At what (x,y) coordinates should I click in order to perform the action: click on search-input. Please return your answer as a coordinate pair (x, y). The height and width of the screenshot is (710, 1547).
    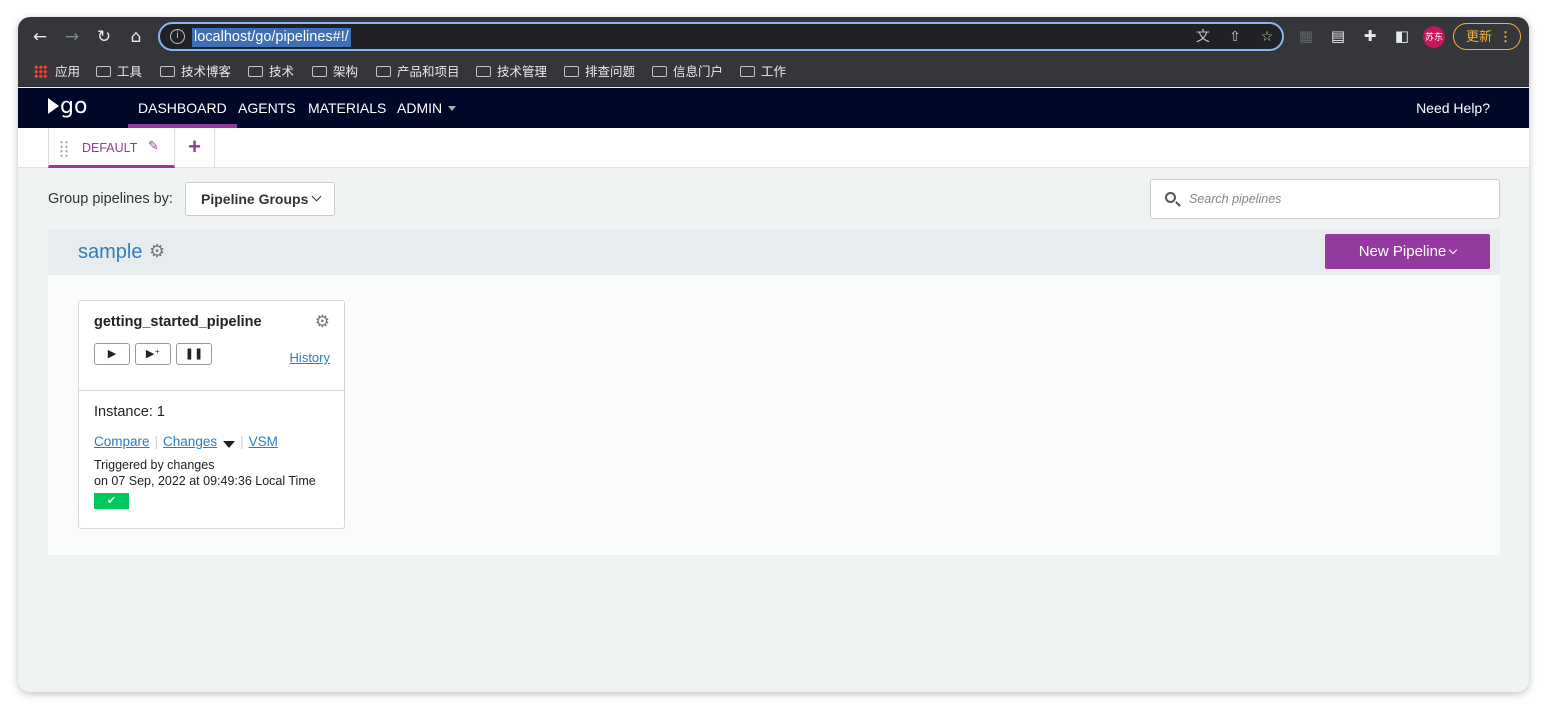
    Looking at the image, I should click on (1339, 199).